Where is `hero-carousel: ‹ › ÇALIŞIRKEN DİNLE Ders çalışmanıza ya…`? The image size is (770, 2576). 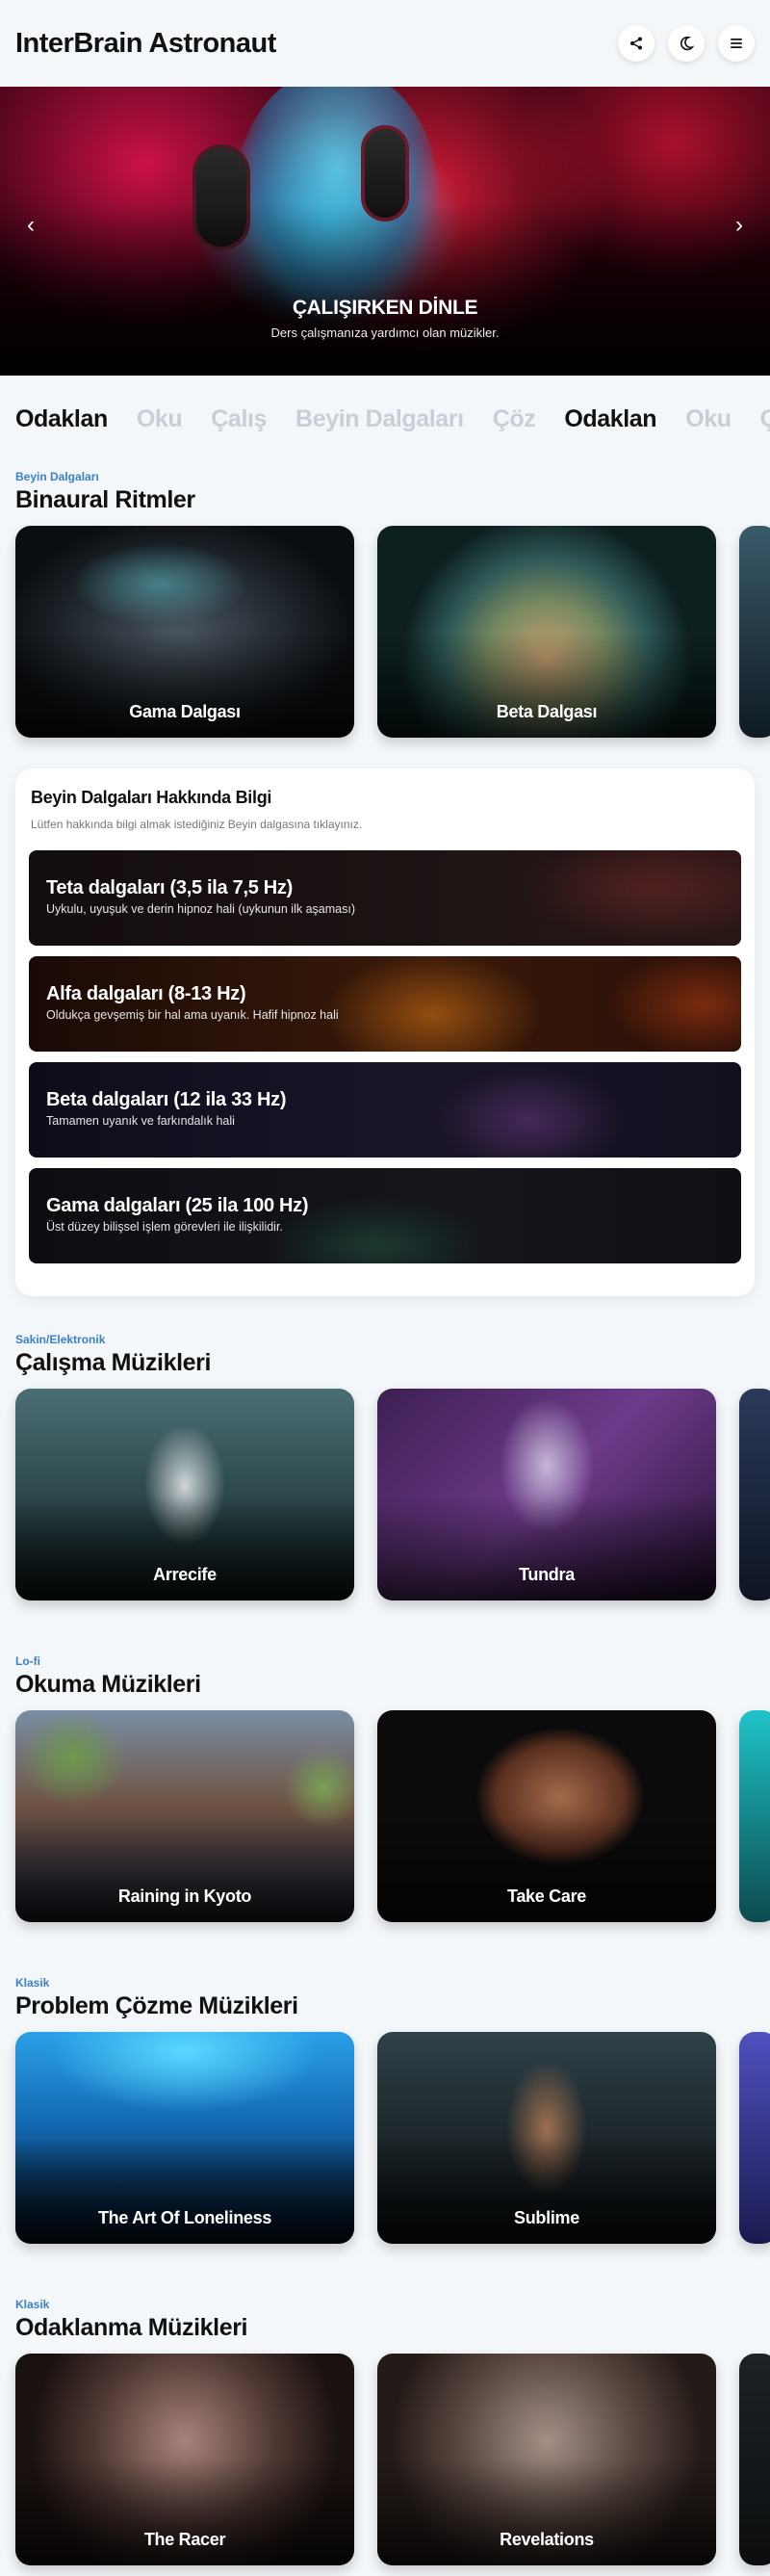
hero-carousel: ‹ › ÇALIŞIRKEN DİNLE Ders çalışmanıza ya… is located at coordinates (385, 231).